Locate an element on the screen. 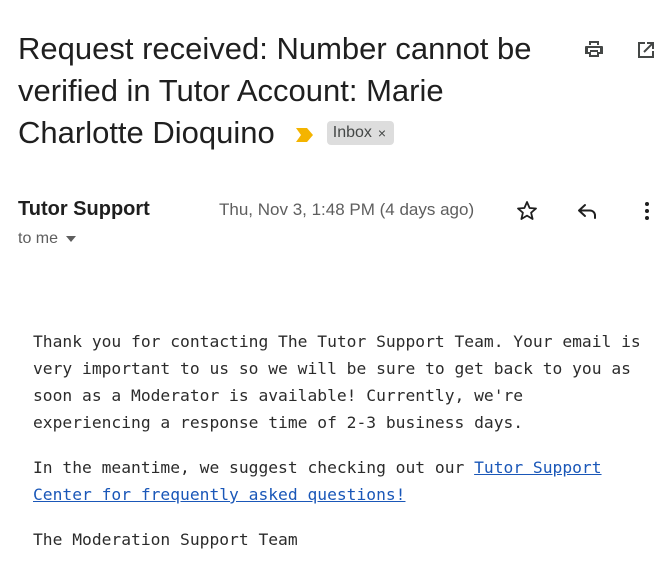  label-chip-text: Inbox is located at coordinates (352, 132).